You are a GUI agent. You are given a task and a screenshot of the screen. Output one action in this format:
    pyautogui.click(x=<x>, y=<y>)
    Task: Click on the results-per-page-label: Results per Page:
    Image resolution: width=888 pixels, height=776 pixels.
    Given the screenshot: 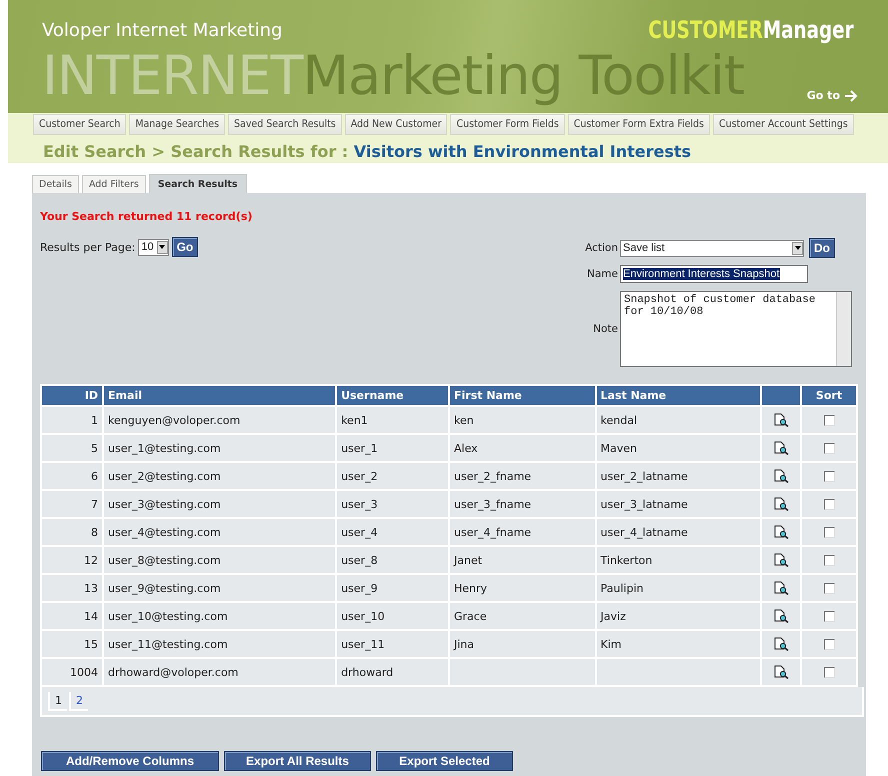 What is the action you would take?
    pyautogui.click(x=88, y=247)
    